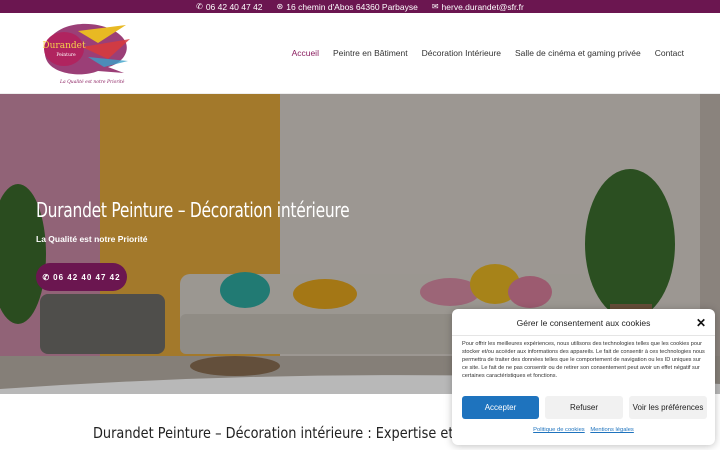 The image size is (720, 450). What do you see at coordinates (669, 53) in the screenshot?
I see `nav-contact: Contact` at bounding box center [669, 53].